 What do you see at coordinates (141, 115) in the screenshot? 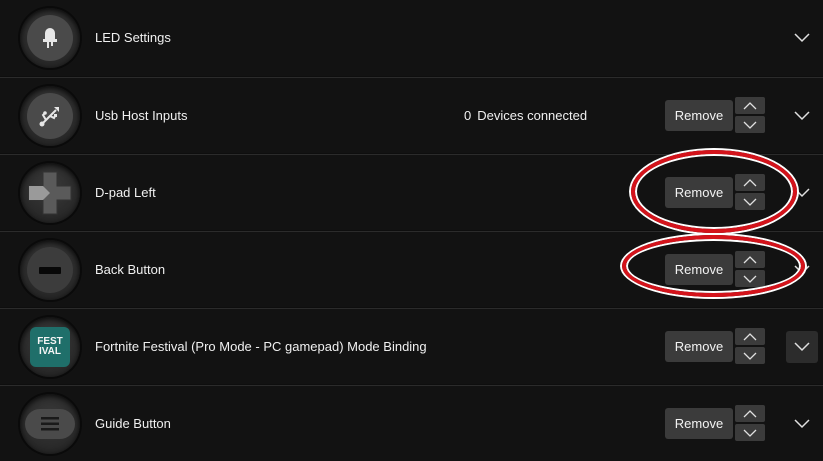
I see `row-label: Usb Host Inputs` at bounding box center [141, 115].